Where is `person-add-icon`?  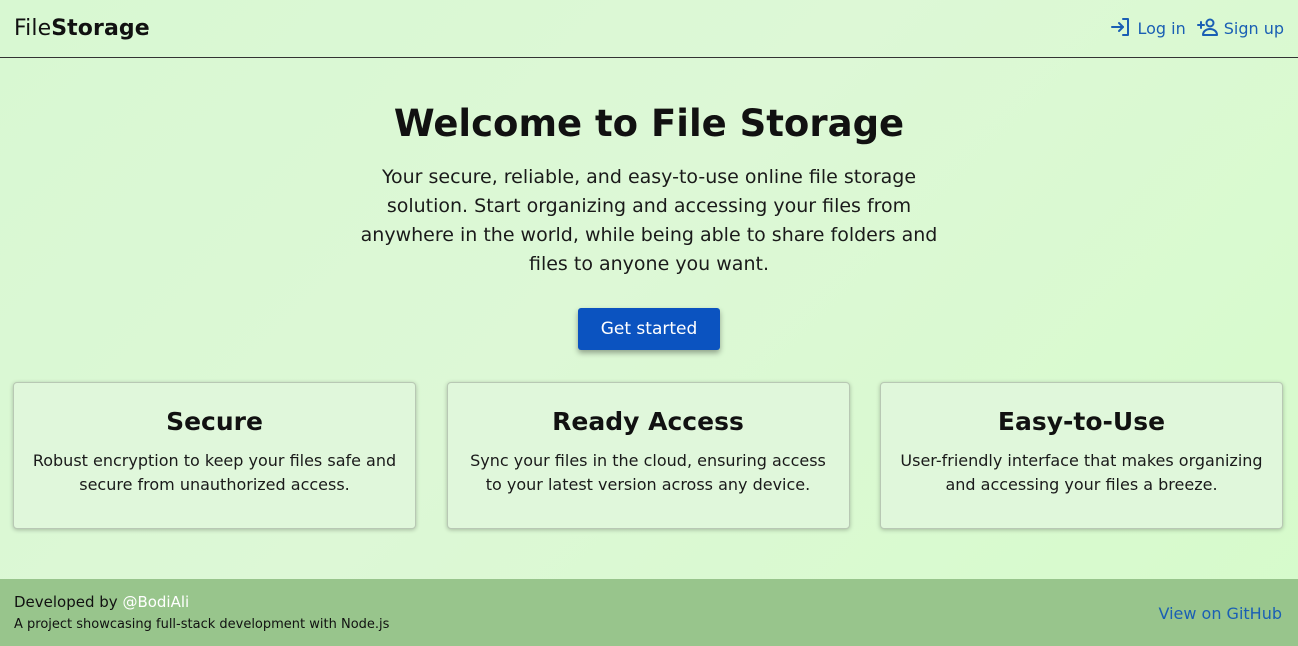 person-add-icon is located at coordinates (1208, 29).